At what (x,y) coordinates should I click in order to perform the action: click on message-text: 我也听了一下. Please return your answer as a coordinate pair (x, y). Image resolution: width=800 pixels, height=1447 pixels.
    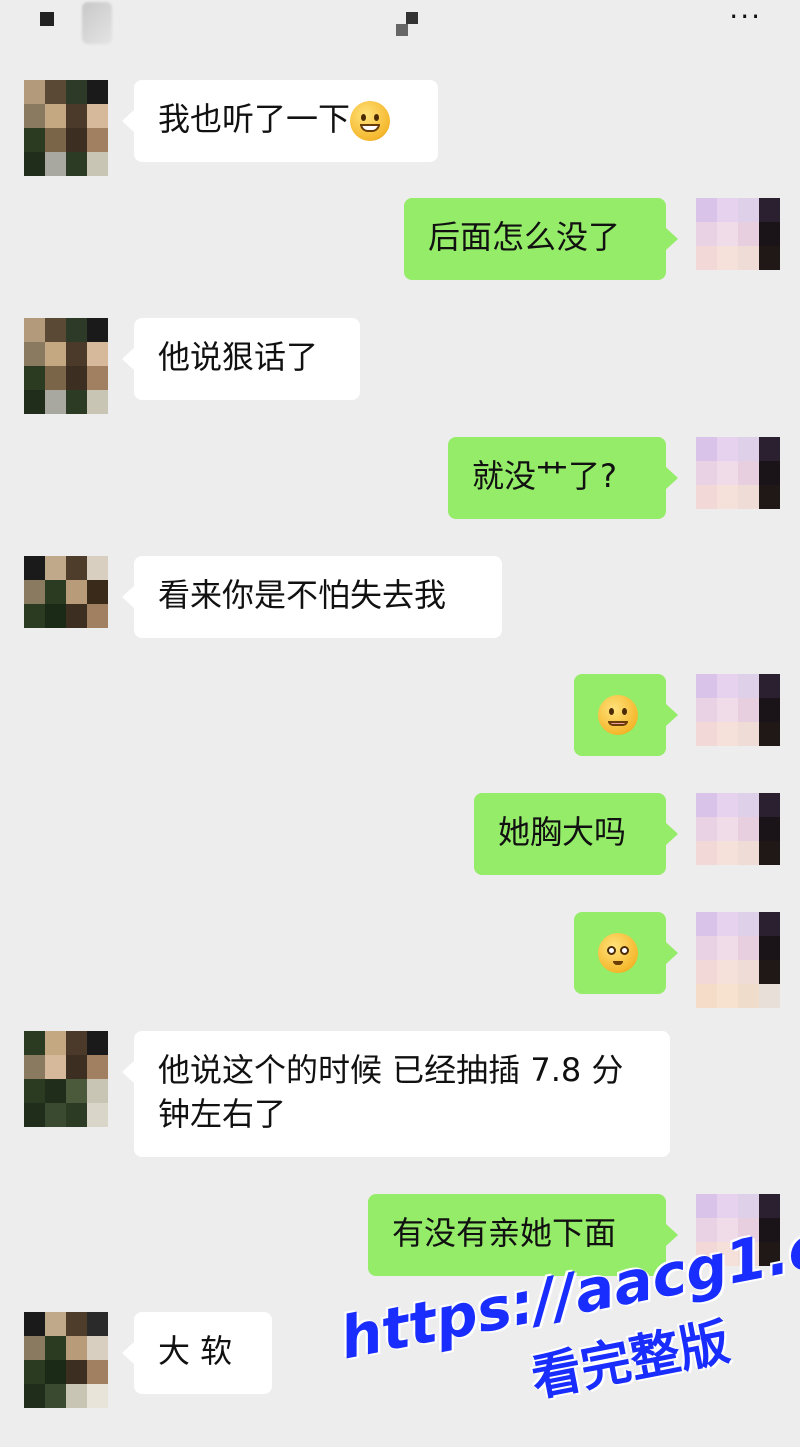
    Looking at the image, I should click on (254, 119).